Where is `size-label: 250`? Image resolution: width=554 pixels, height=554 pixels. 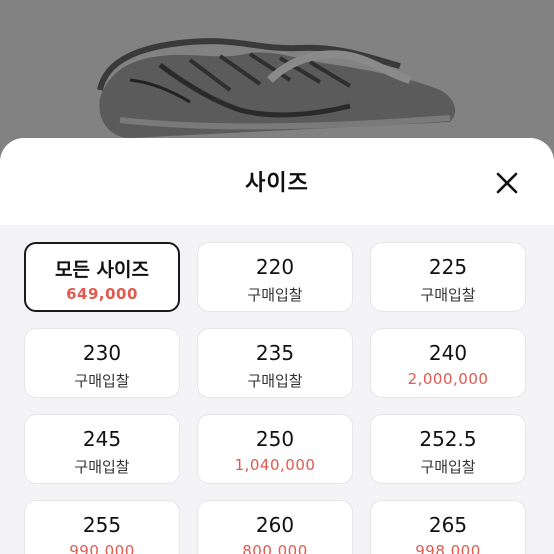
size-label: 250 is located at coordinates (275, 439).